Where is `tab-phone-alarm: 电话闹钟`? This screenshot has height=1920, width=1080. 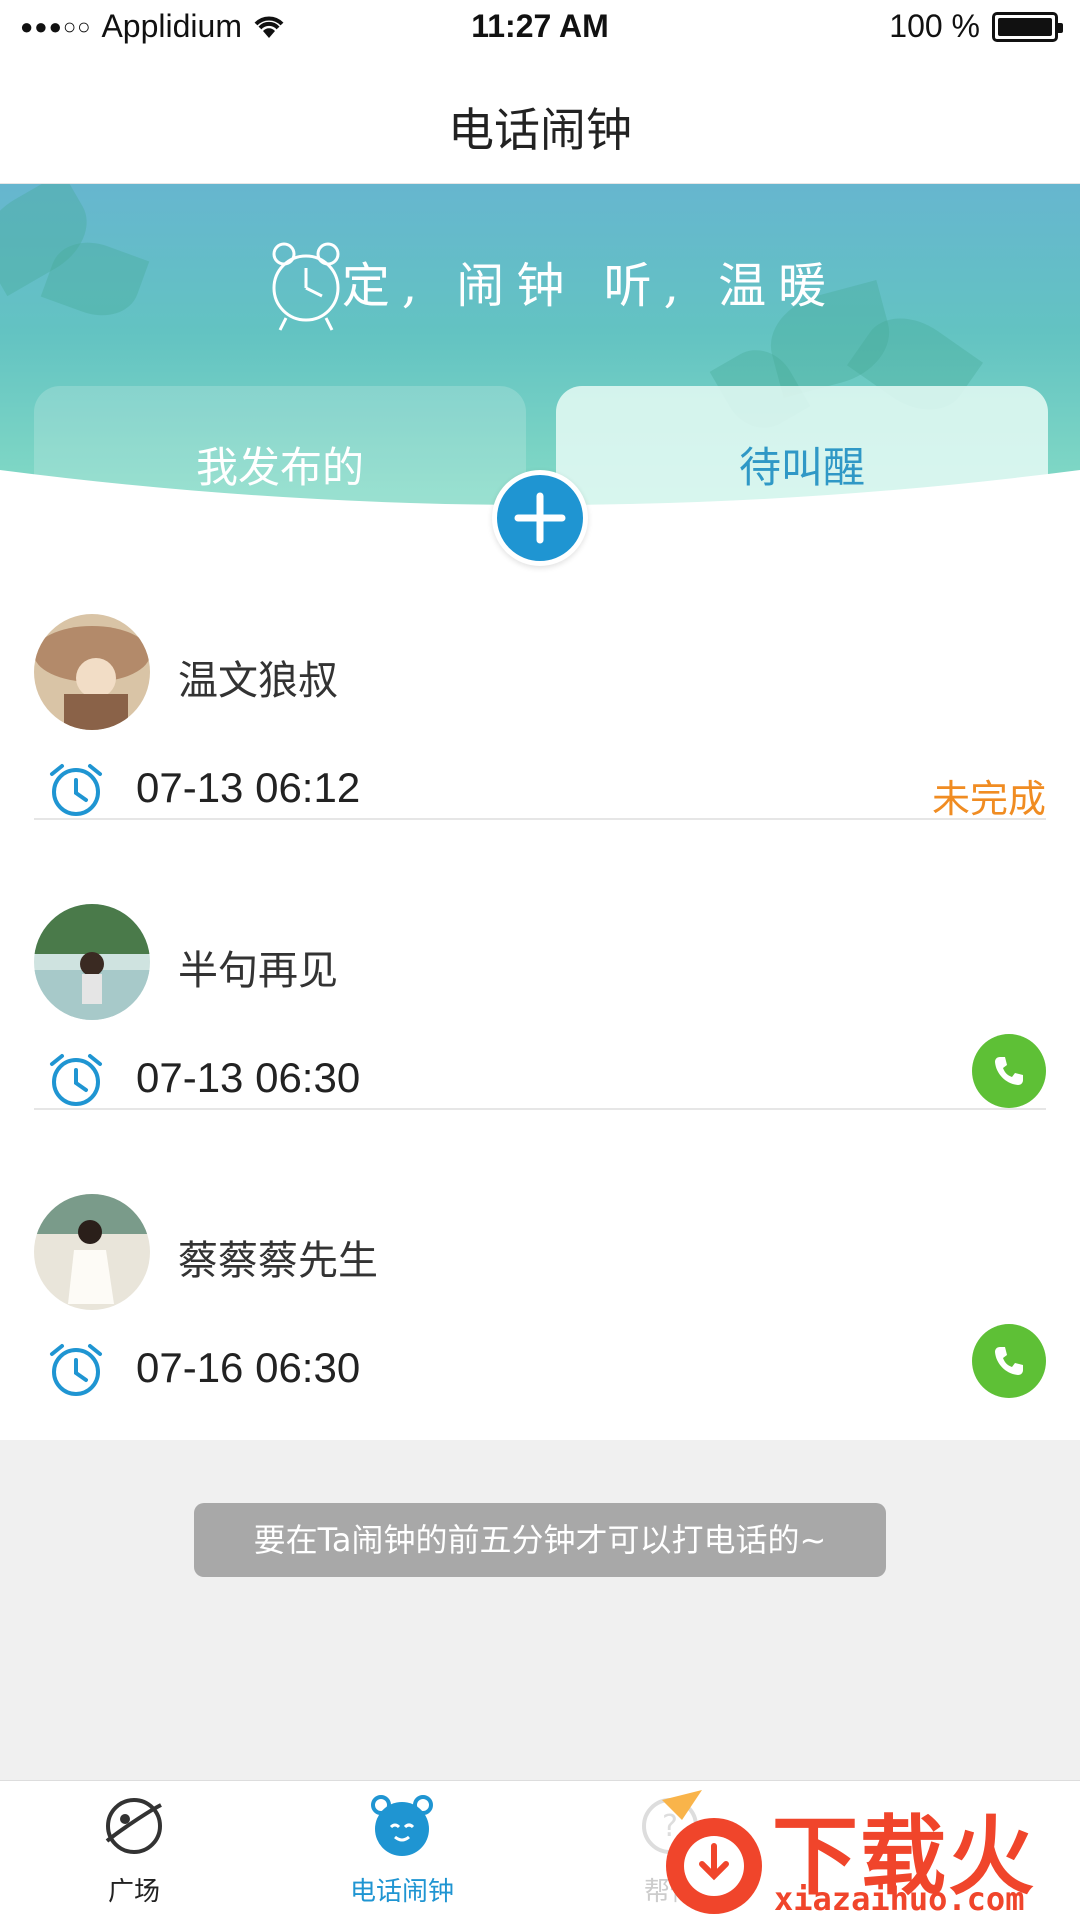
tab-phone-alarm: 电话闹钟 is located at coordinates (402, 1849).